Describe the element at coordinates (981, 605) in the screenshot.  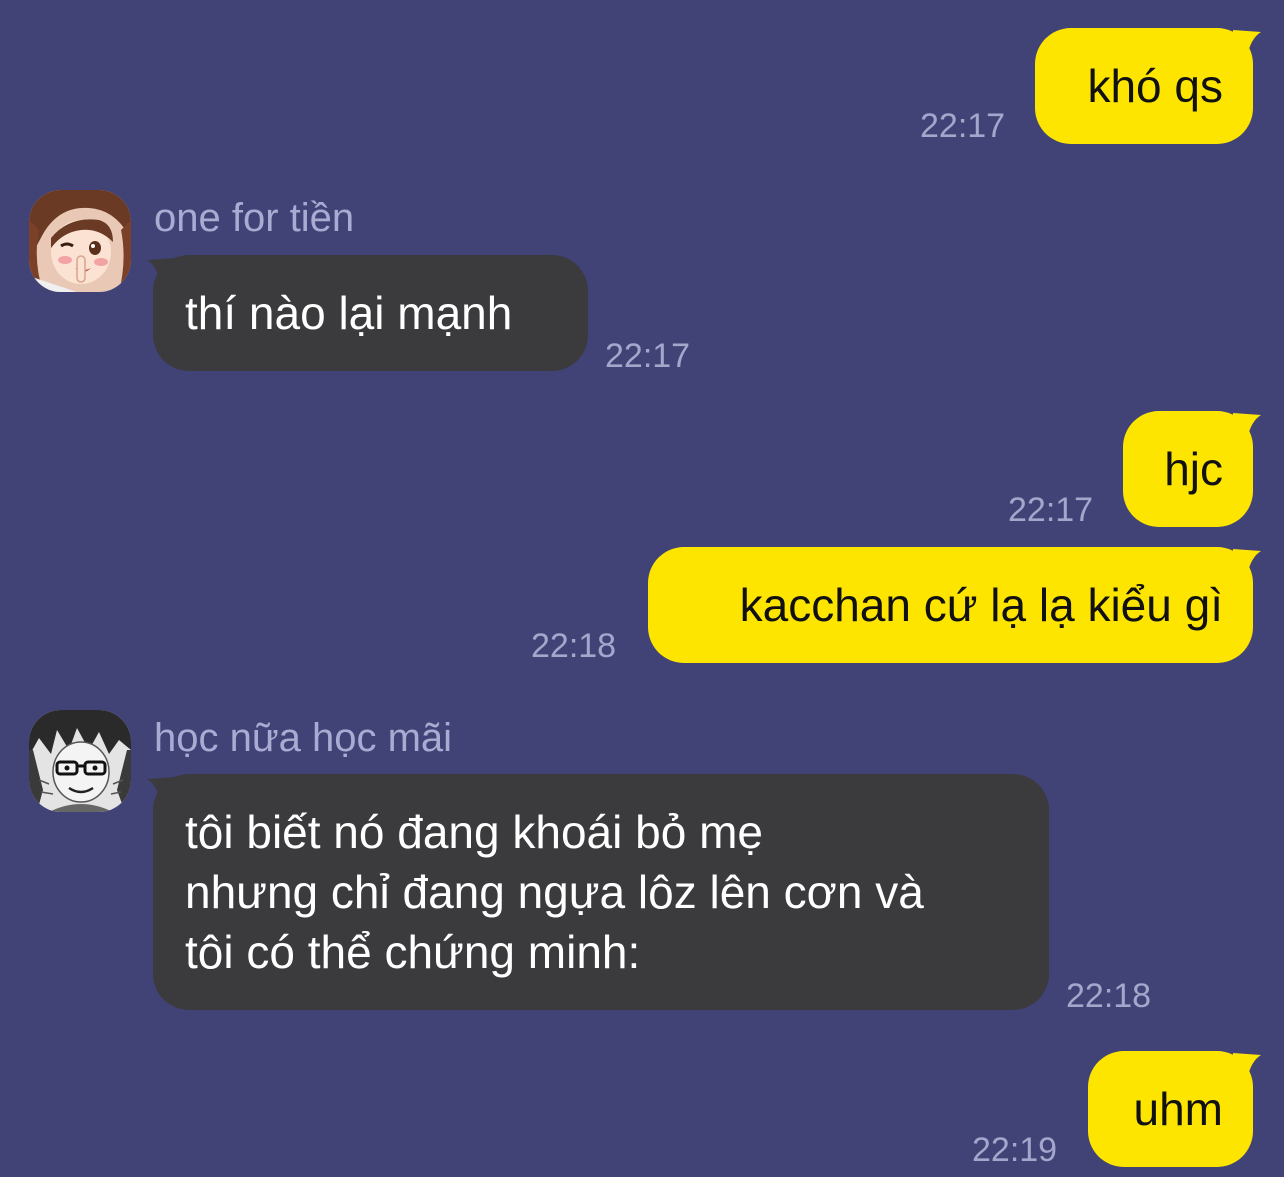
I see `message-text: kacchan cứ lạ lạ kiểu gì` at that location.